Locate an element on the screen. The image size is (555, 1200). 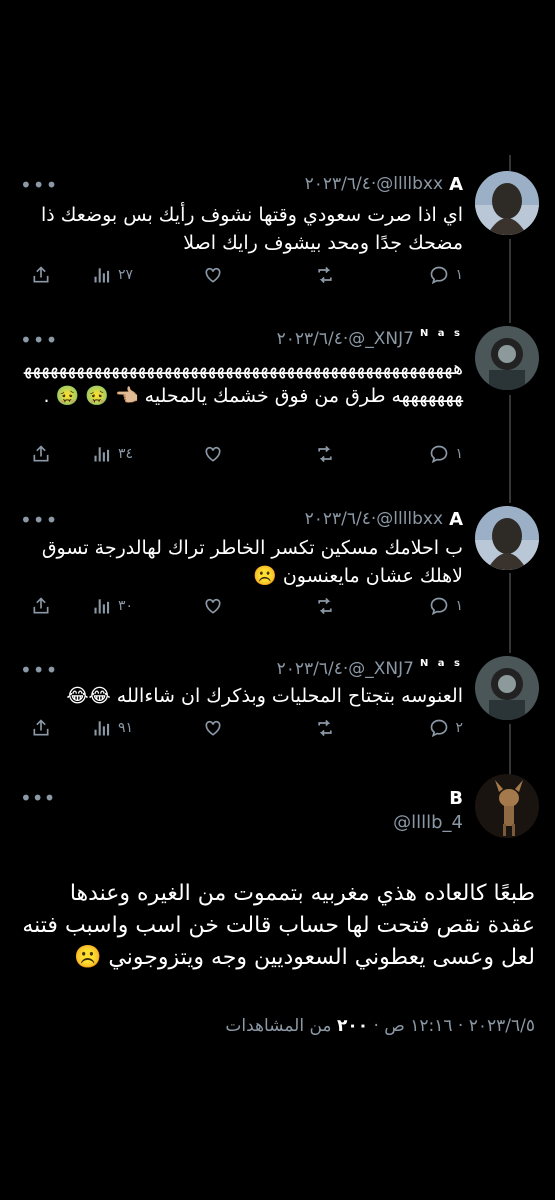
views-button: ٩١ is located at coordinates (112, 728).